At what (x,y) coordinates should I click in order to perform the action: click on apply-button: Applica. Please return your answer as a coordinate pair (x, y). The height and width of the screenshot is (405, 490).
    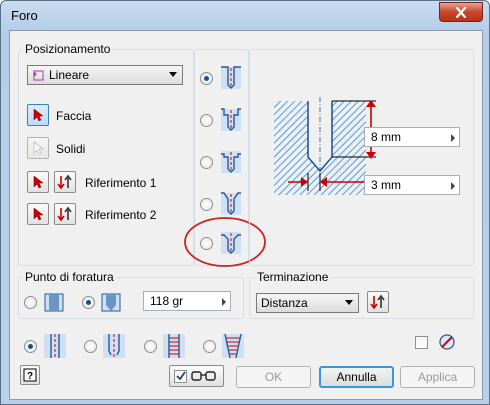
    Looking at the image, I should click on (437, 377).